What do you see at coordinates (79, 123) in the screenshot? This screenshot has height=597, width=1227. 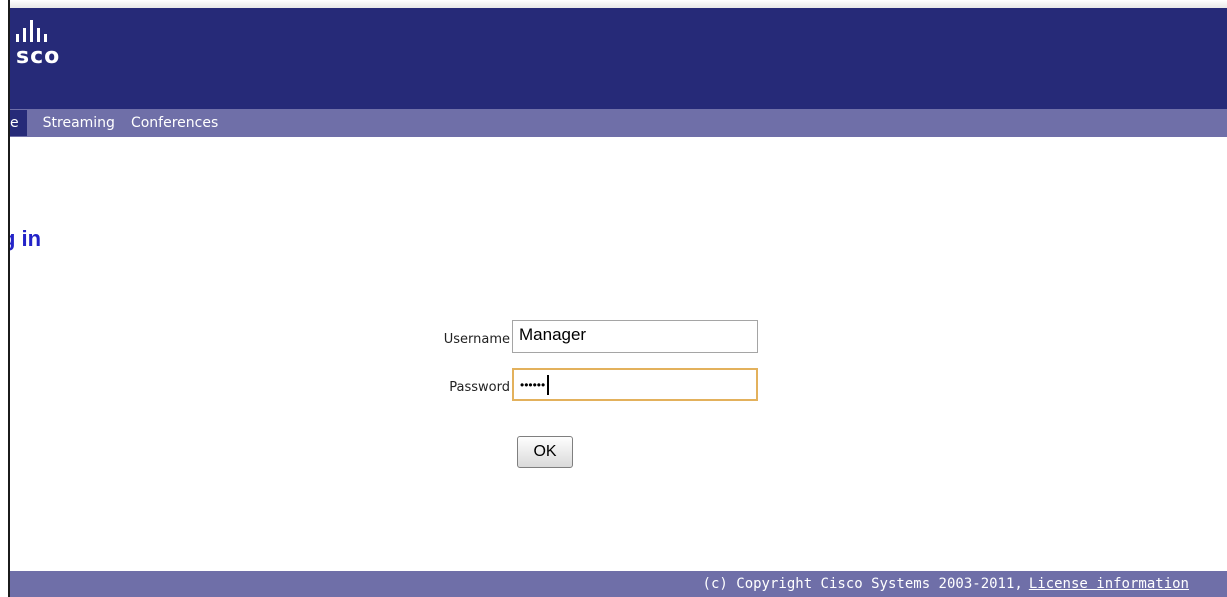 I see `nav-item-streaming: Streaming` at bounding box center [79, 123].